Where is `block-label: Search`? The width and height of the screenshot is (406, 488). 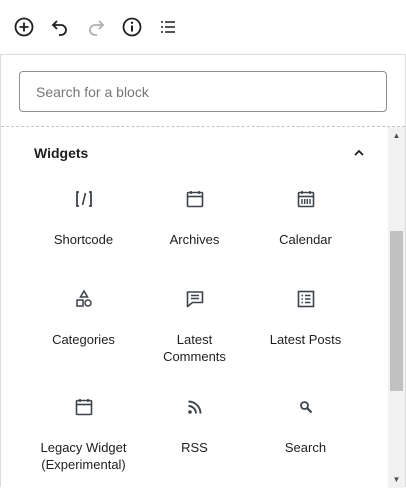
block-label: Search is located at coordinates (305, 447).